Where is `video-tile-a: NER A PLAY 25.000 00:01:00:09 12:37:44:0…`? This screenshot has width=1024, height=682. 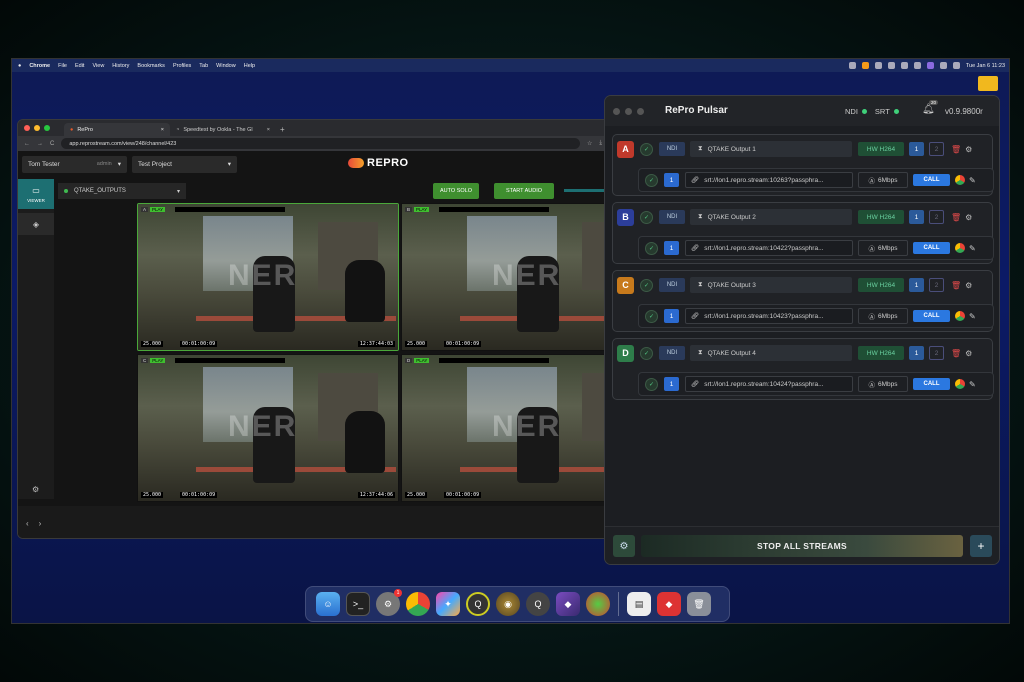
video-tile-a: NER A PLAY 25.000 00:01:00:09 12:37:44:0… is located at coordinates (268, 277).